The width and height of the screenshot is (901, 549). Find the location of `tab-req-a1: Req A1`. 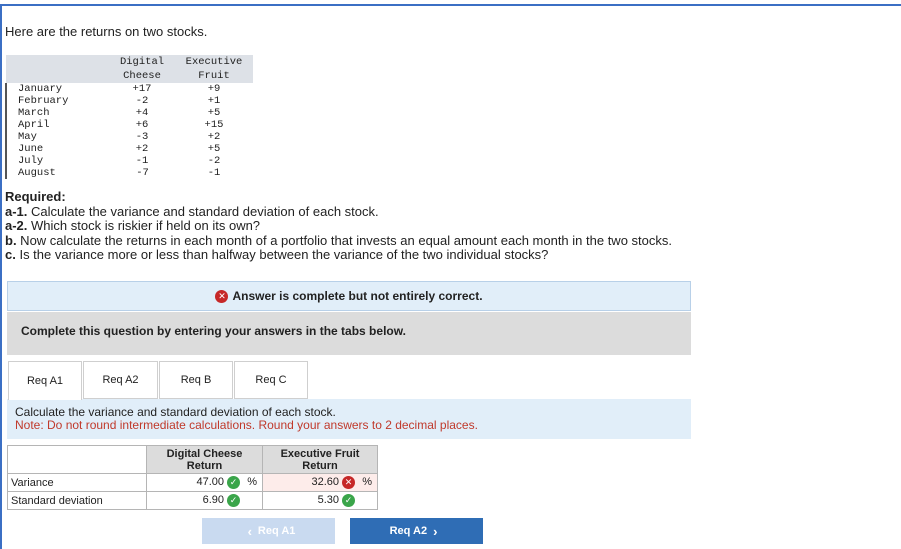

tab-req-a1: Req A1 is located at coordinates (45, 380).